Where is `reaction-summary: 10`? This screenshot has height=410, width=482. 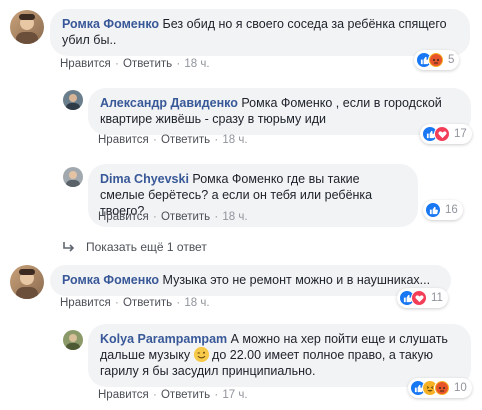 reaction-summary: 10 is located at coordinates (440, 388).